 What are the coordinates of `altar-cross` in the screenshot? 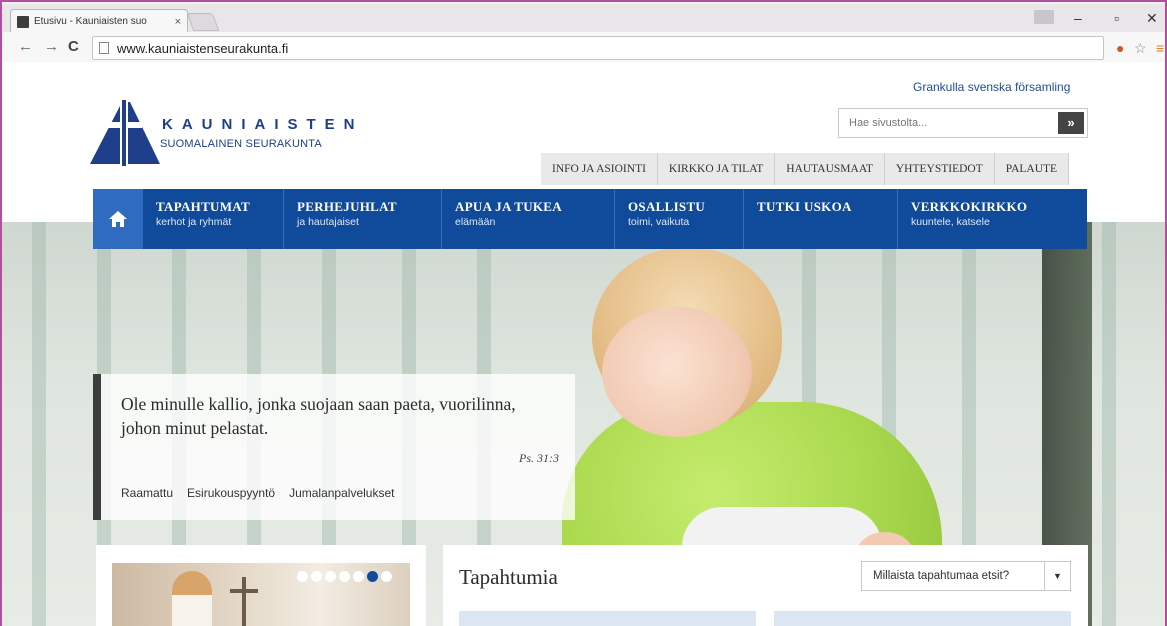 It's located at (244, 601).